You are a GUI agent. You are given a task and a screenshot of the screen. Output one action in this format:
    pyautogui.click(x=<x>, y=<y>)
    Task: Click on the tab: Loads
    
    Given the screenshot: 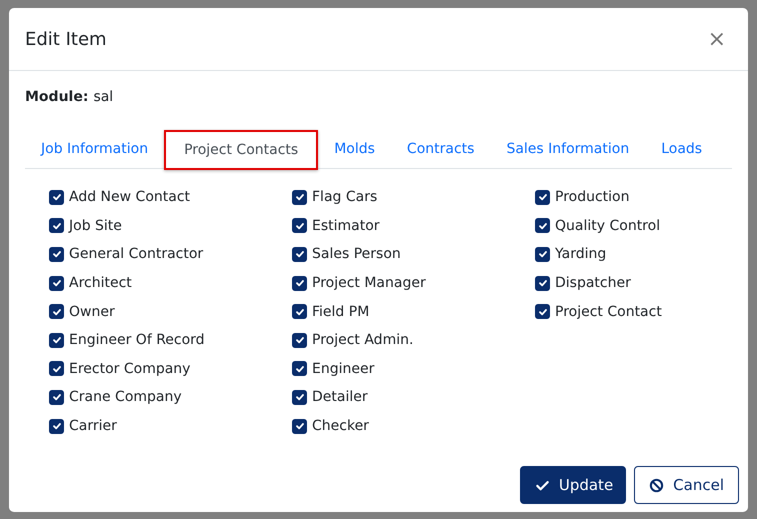 What is the action you would take?
    pyautogui.click(x=681, y=149)
    